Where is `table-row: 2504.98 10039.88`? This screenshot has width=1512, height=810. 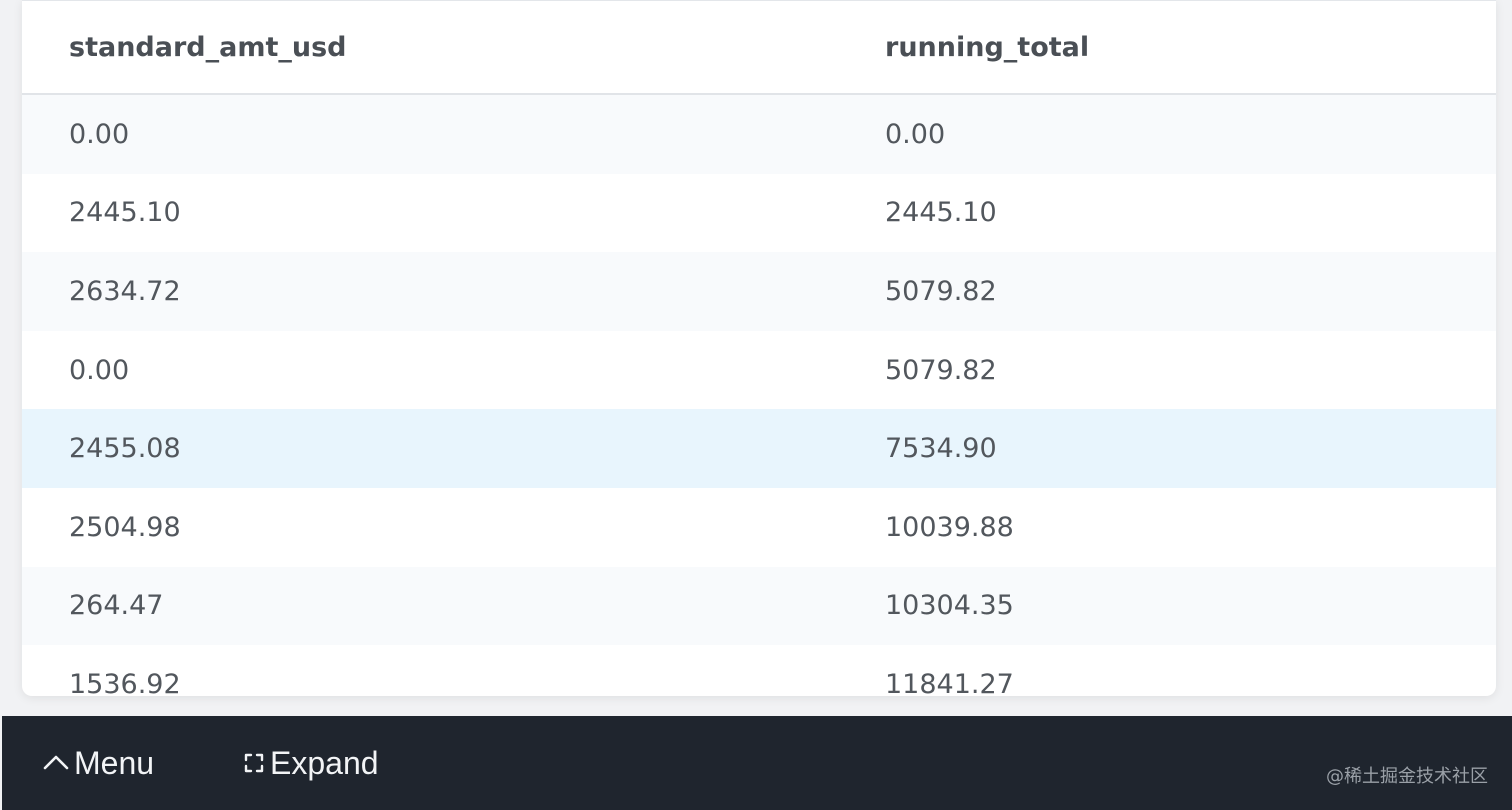
table-row: 2504.98 10039.88 is located at coordinates (759, 527).